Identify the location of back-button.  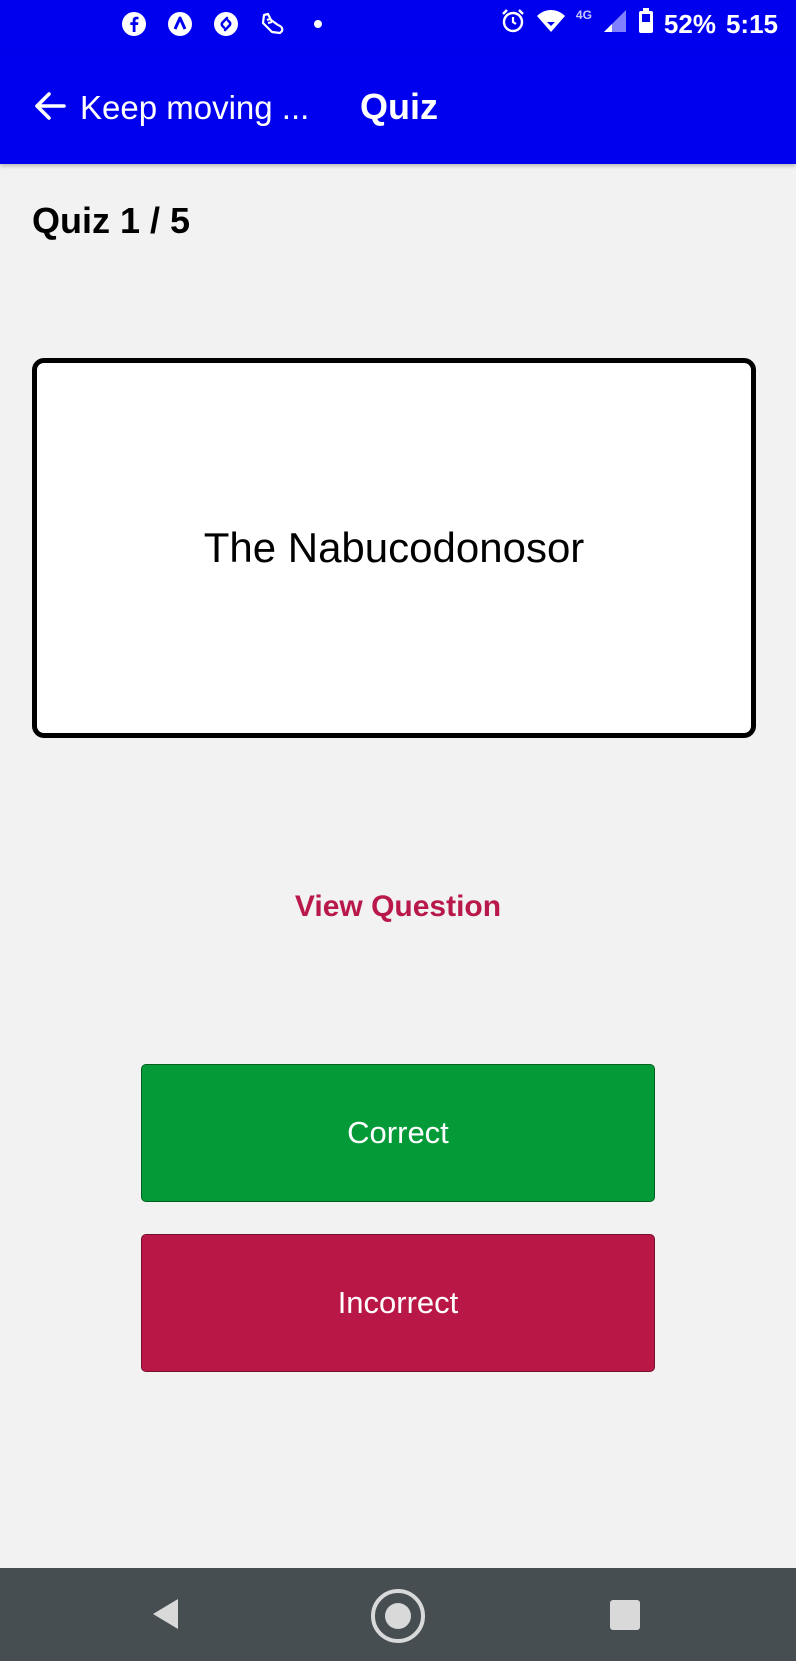
(50, 106).